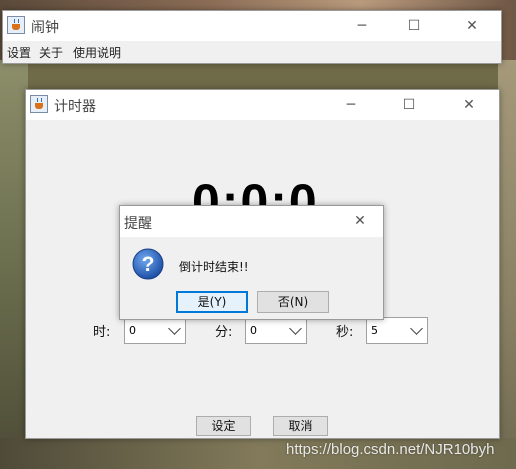 This screenshot has height=469, width=516. Describe the element at coordinates (251, 262) in the screenshot. I see `reminder-dialog: 提醒 ✕ ? 倒计时结束!! 是(Y) 否(N)` at that location.